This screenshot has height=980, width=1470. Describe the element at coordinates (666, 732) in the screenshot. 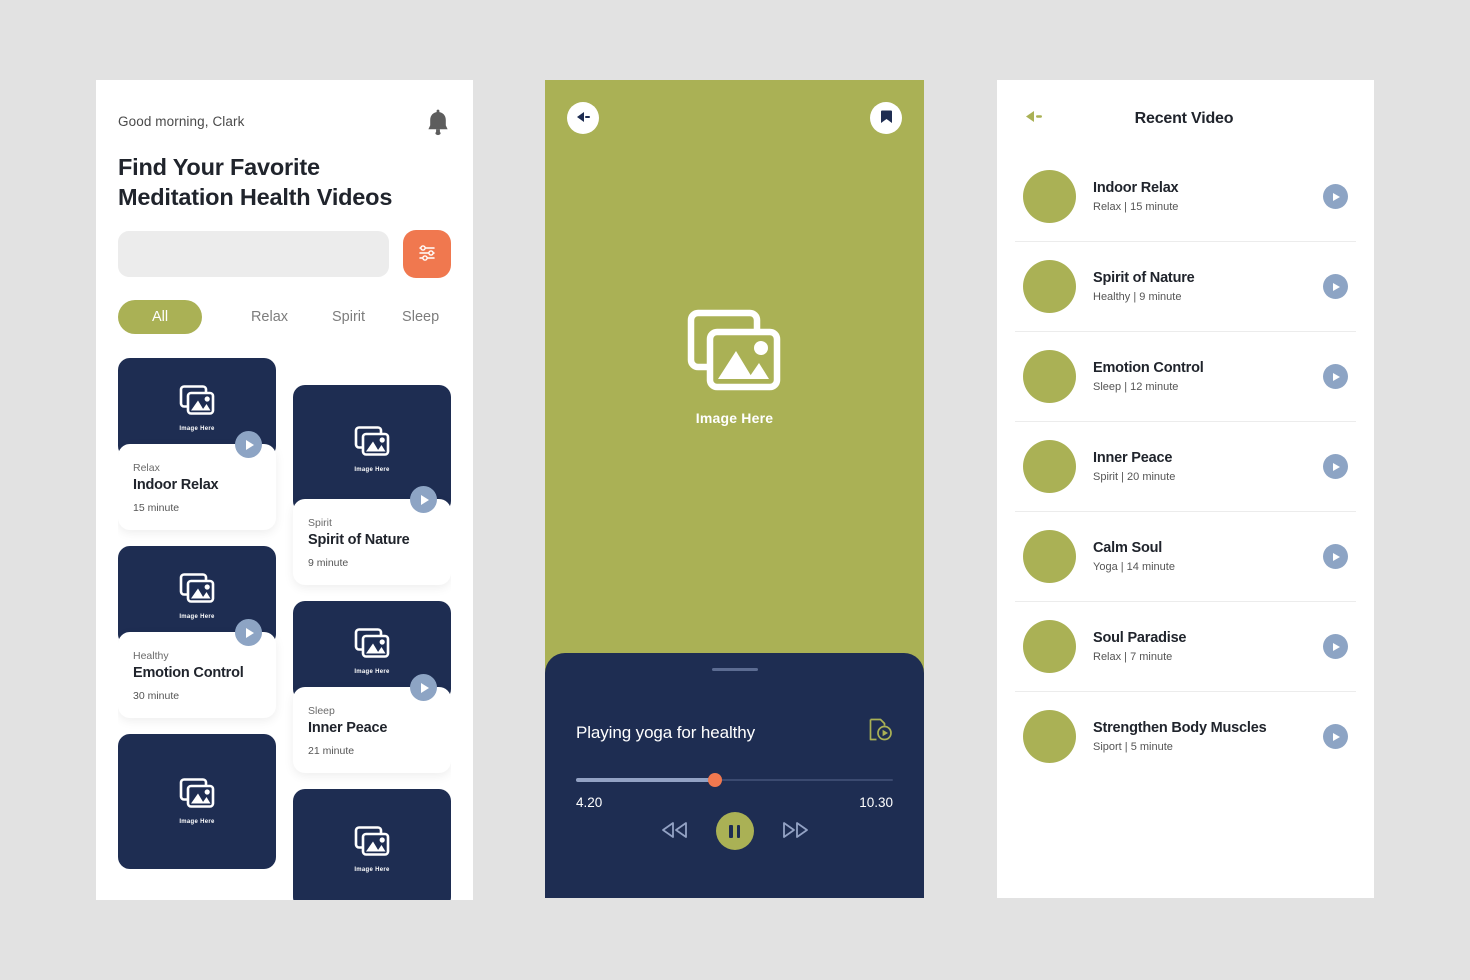

I see `now-playing-title: Playing yoga for healthy` at that location.